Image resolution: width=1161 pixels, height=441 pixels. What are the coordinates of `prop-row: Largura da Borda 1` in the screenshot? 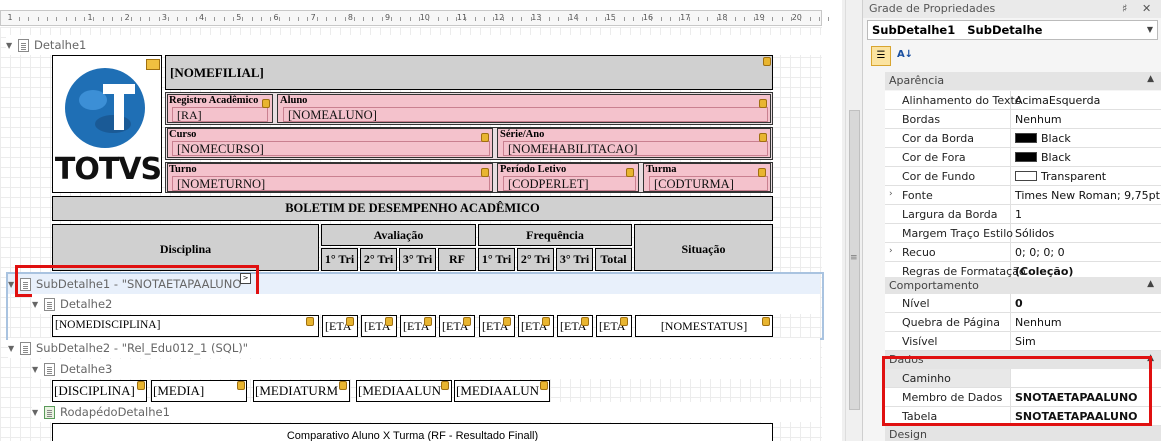 It's located at (1023, 214).